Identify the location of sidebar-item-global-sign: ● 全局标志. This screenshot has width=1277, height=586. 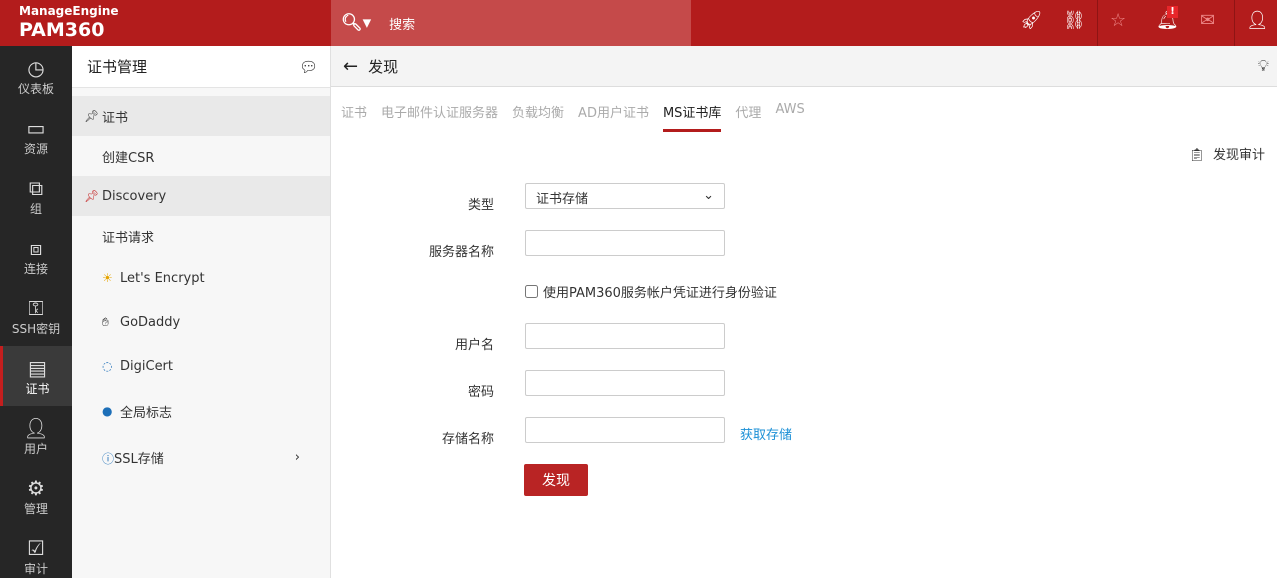
(201, 411).